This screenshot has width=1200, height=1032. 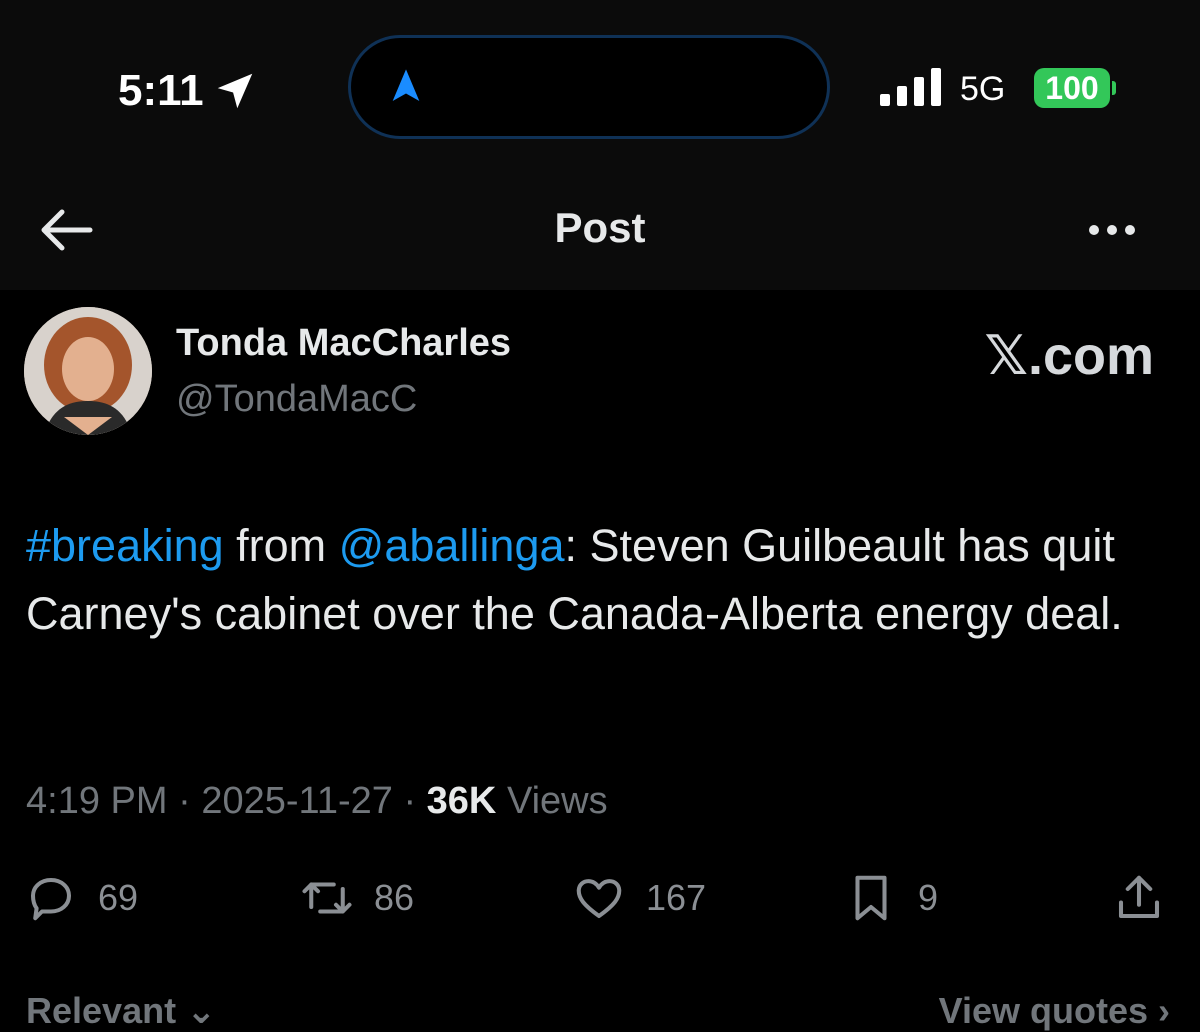 I want to click on chevron-right-icon: ›, so click(x=1164, y=1010).